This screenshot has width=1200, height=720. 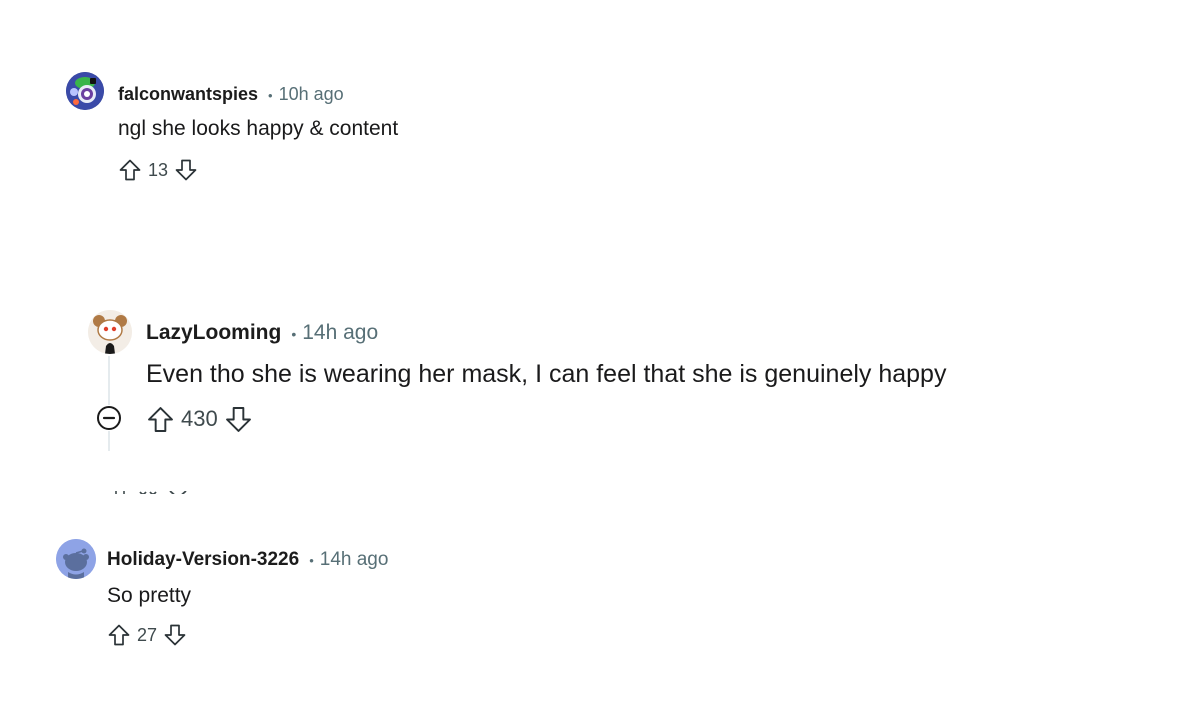 I want to click on timestamp: 14h ago, so click(x=354, y=560).